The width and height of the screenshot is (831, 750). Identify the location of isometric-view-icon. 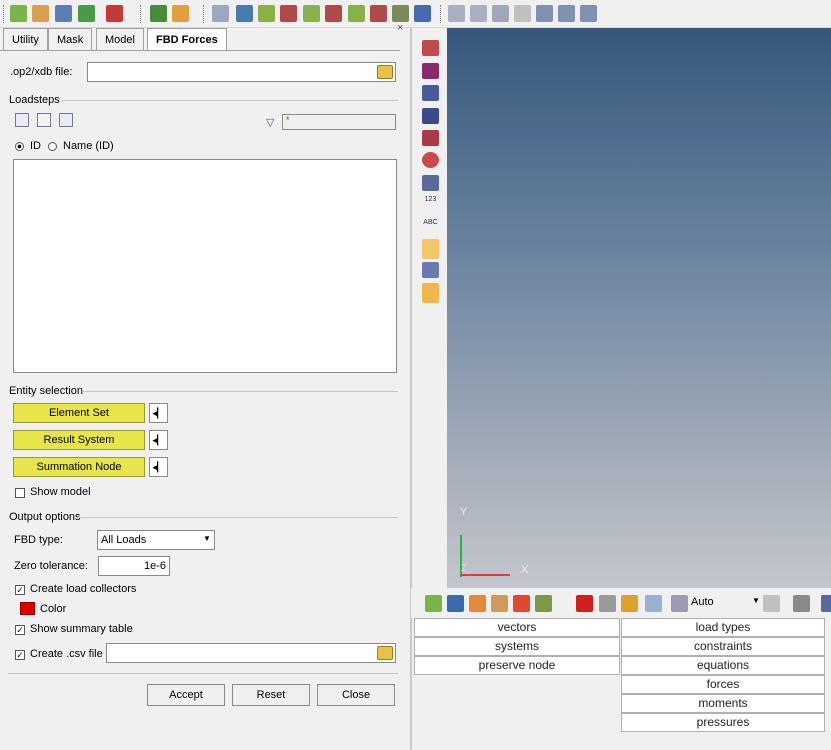
(400, 13).